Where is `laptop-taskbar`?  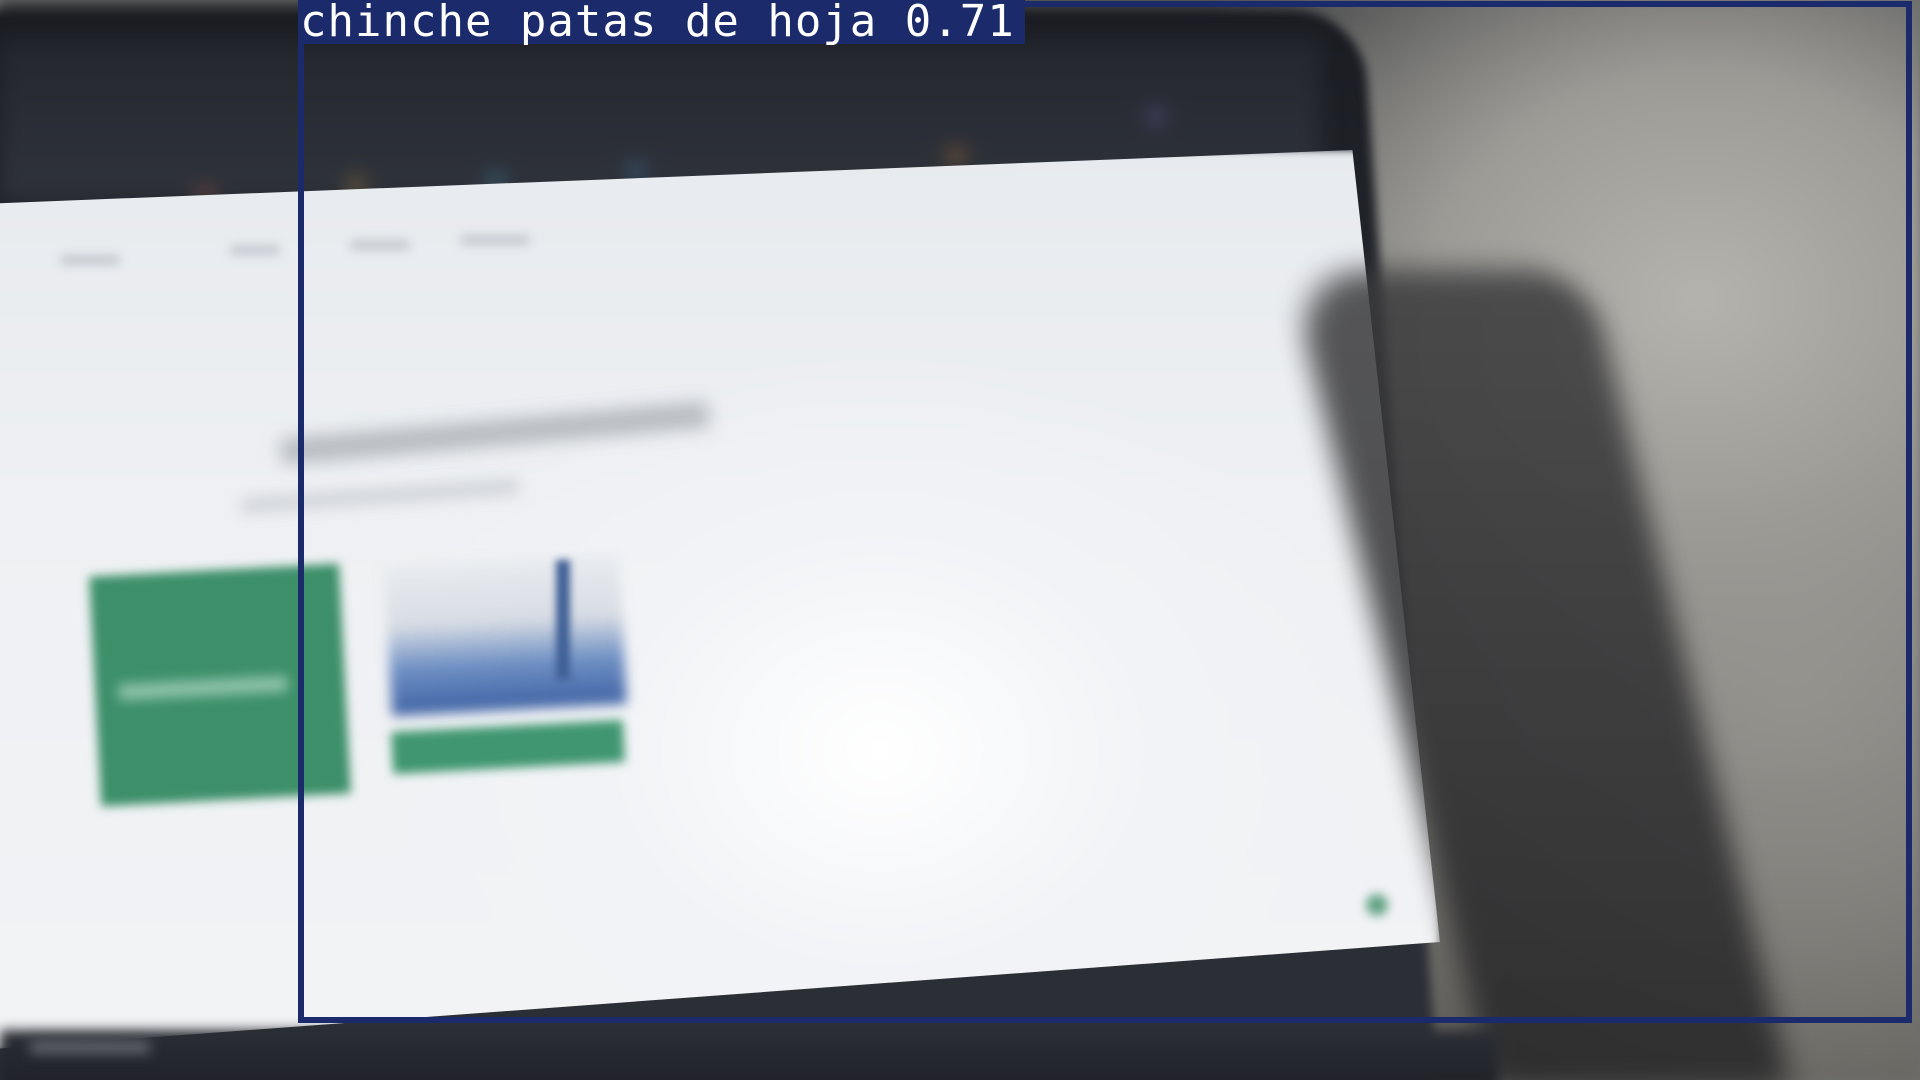 laptop-taskbar is located at coordinates (750, 1055).